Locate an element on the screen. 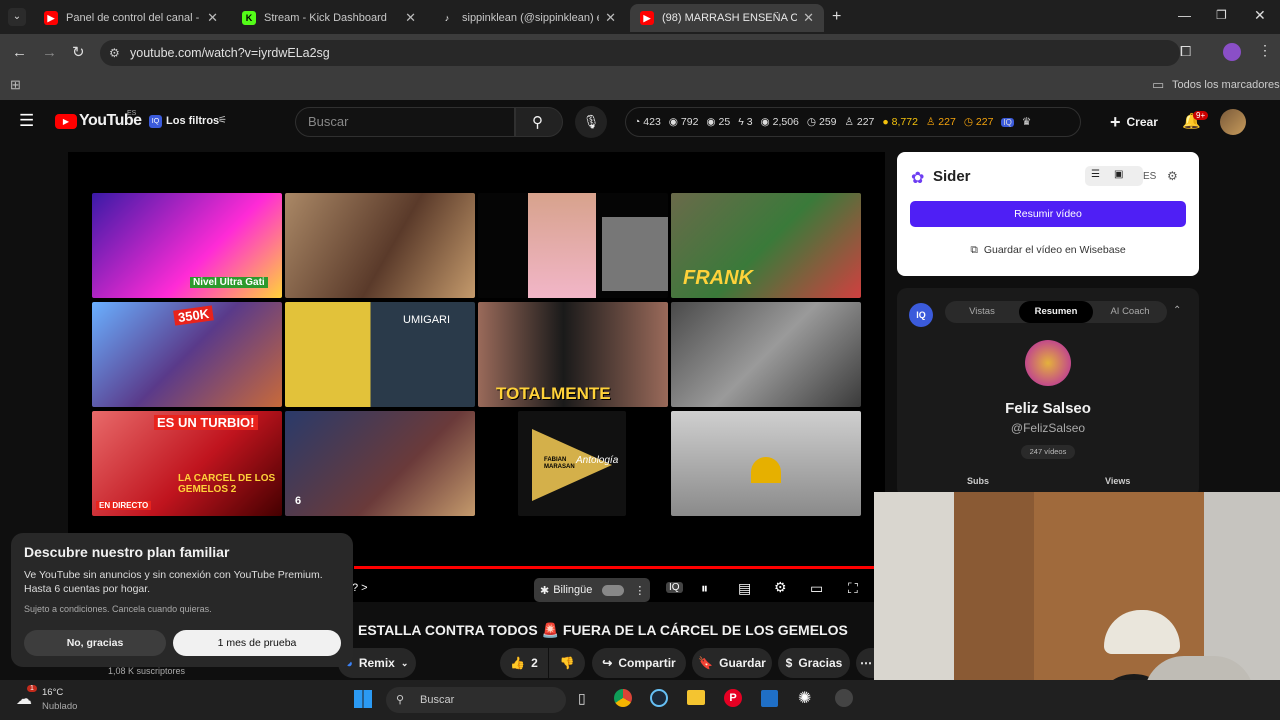 This screenshot has height=720, width=1280. tiktok-icon: ♪ is located at coordinates (447, 18).